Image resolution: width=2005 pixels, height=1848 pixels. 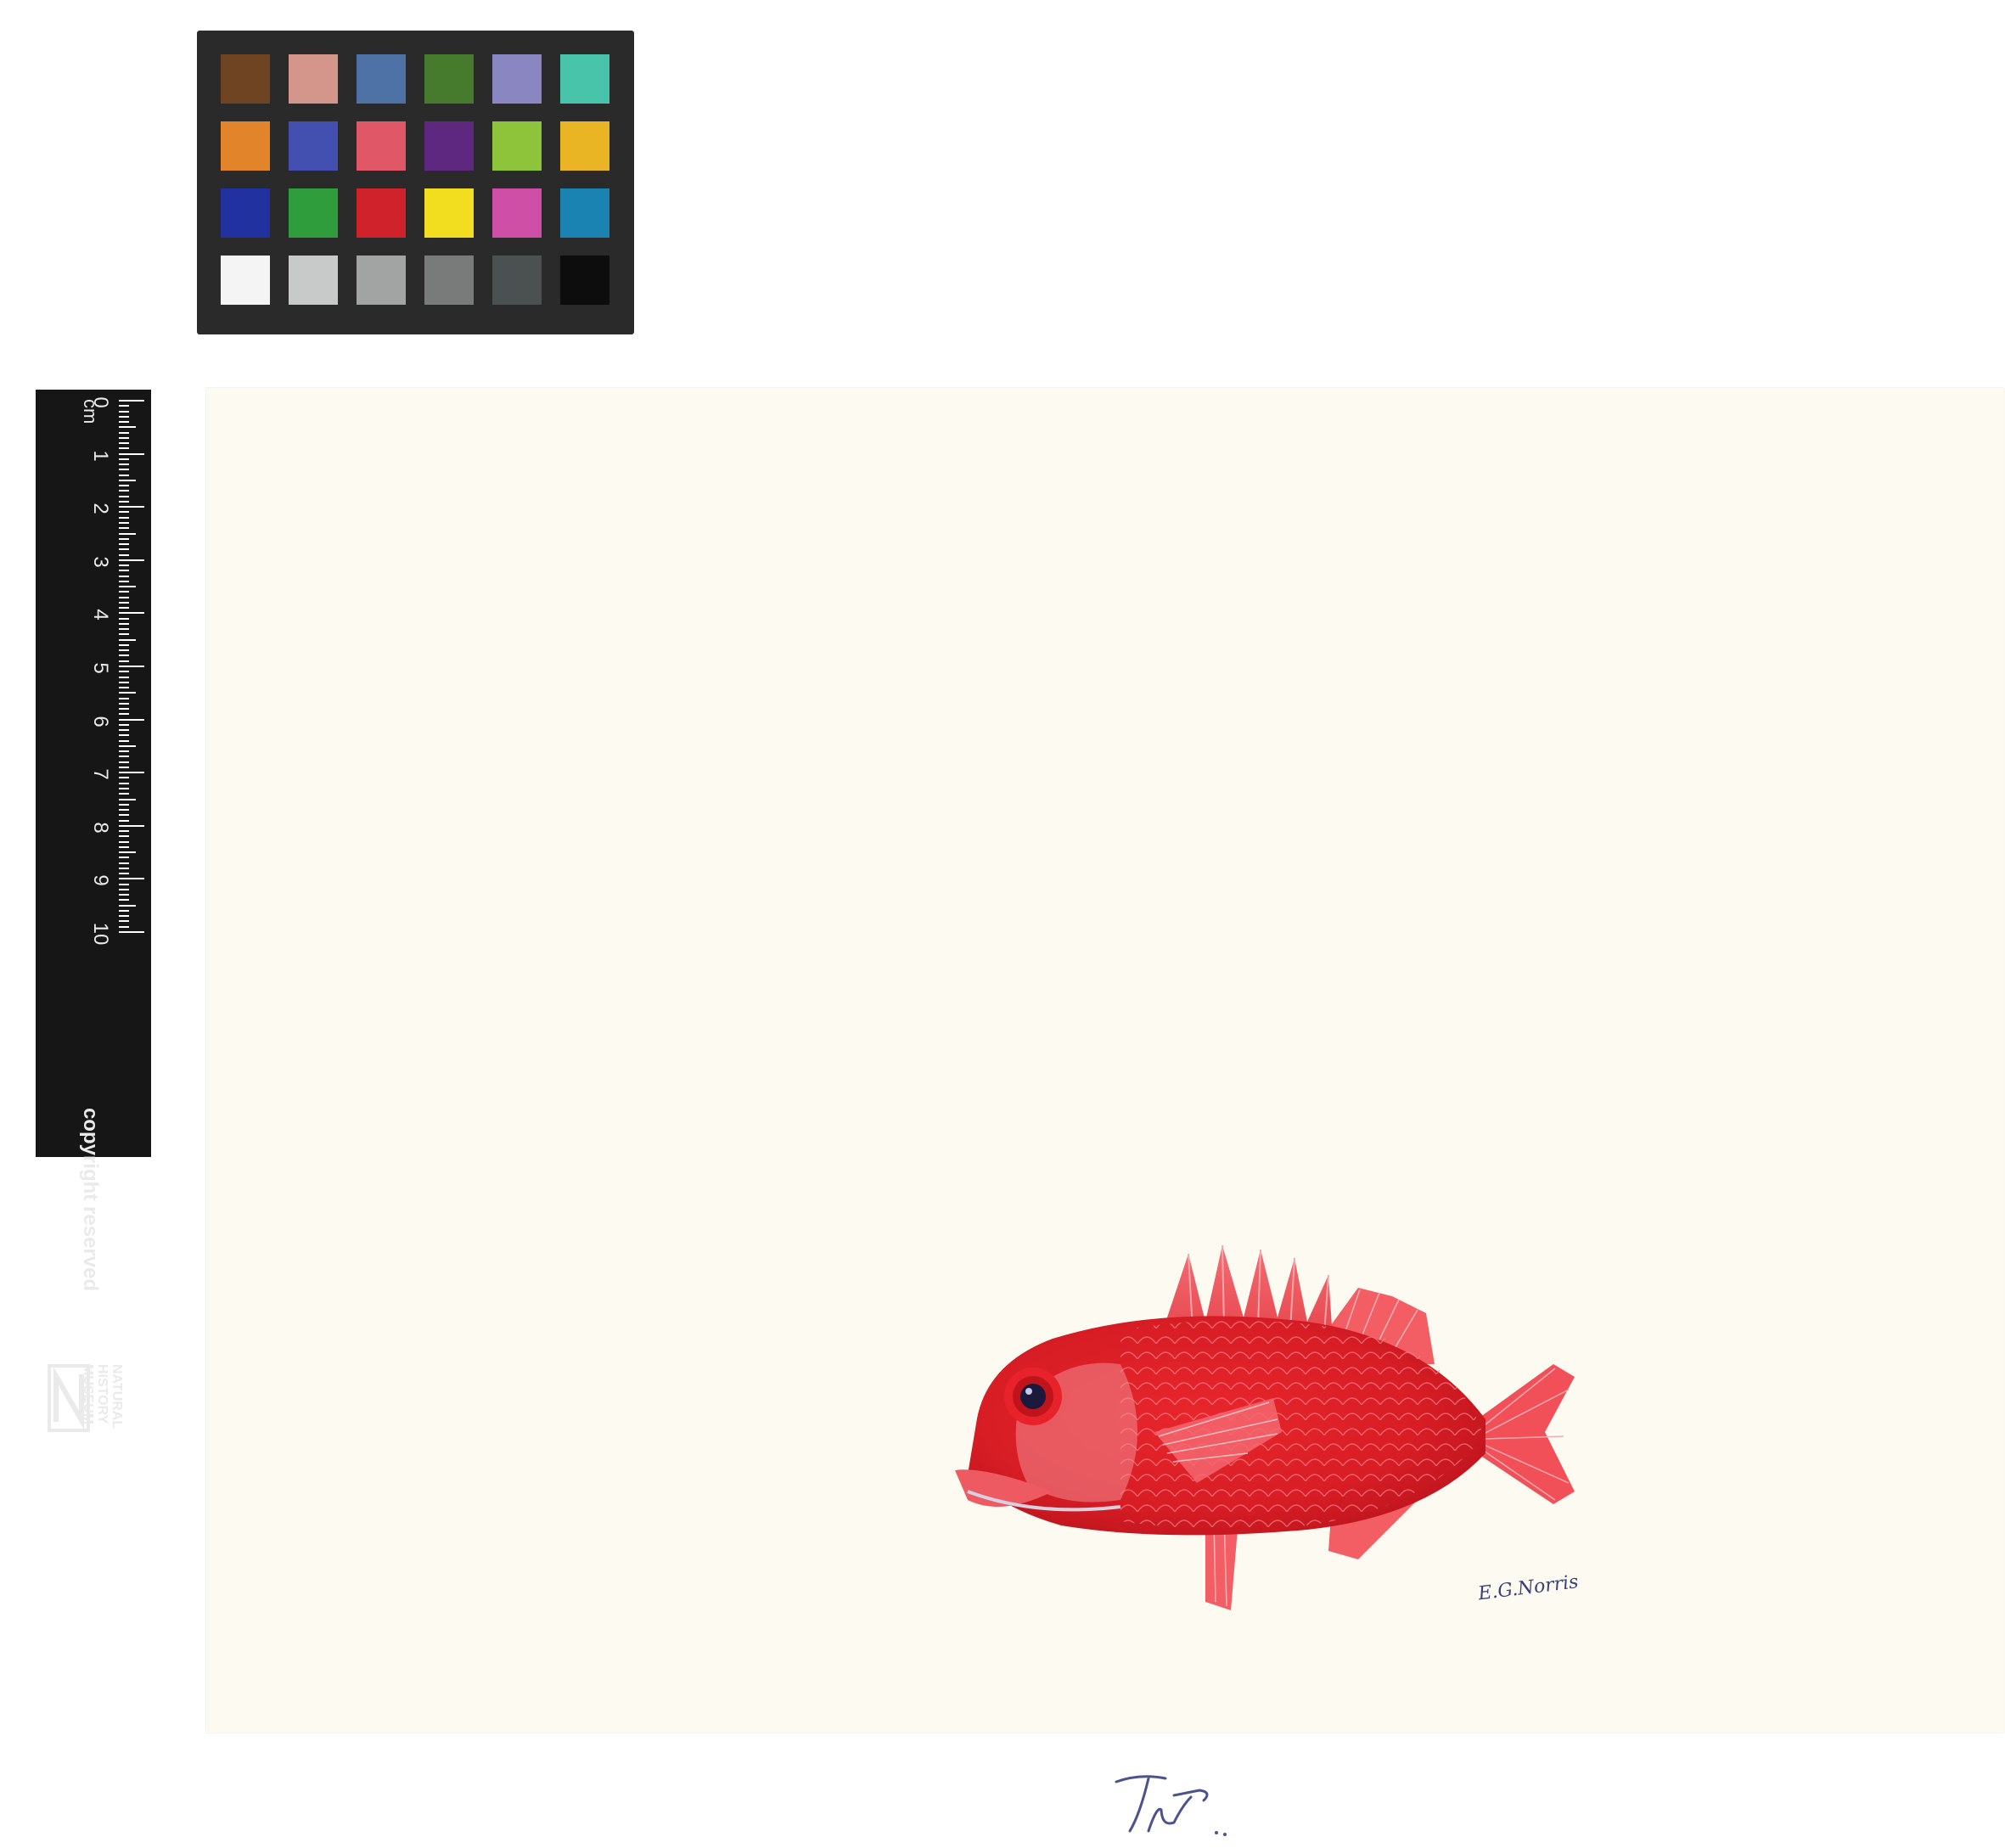 I want to click on ruler-cm-number: 1, so click(x=101, y=455).